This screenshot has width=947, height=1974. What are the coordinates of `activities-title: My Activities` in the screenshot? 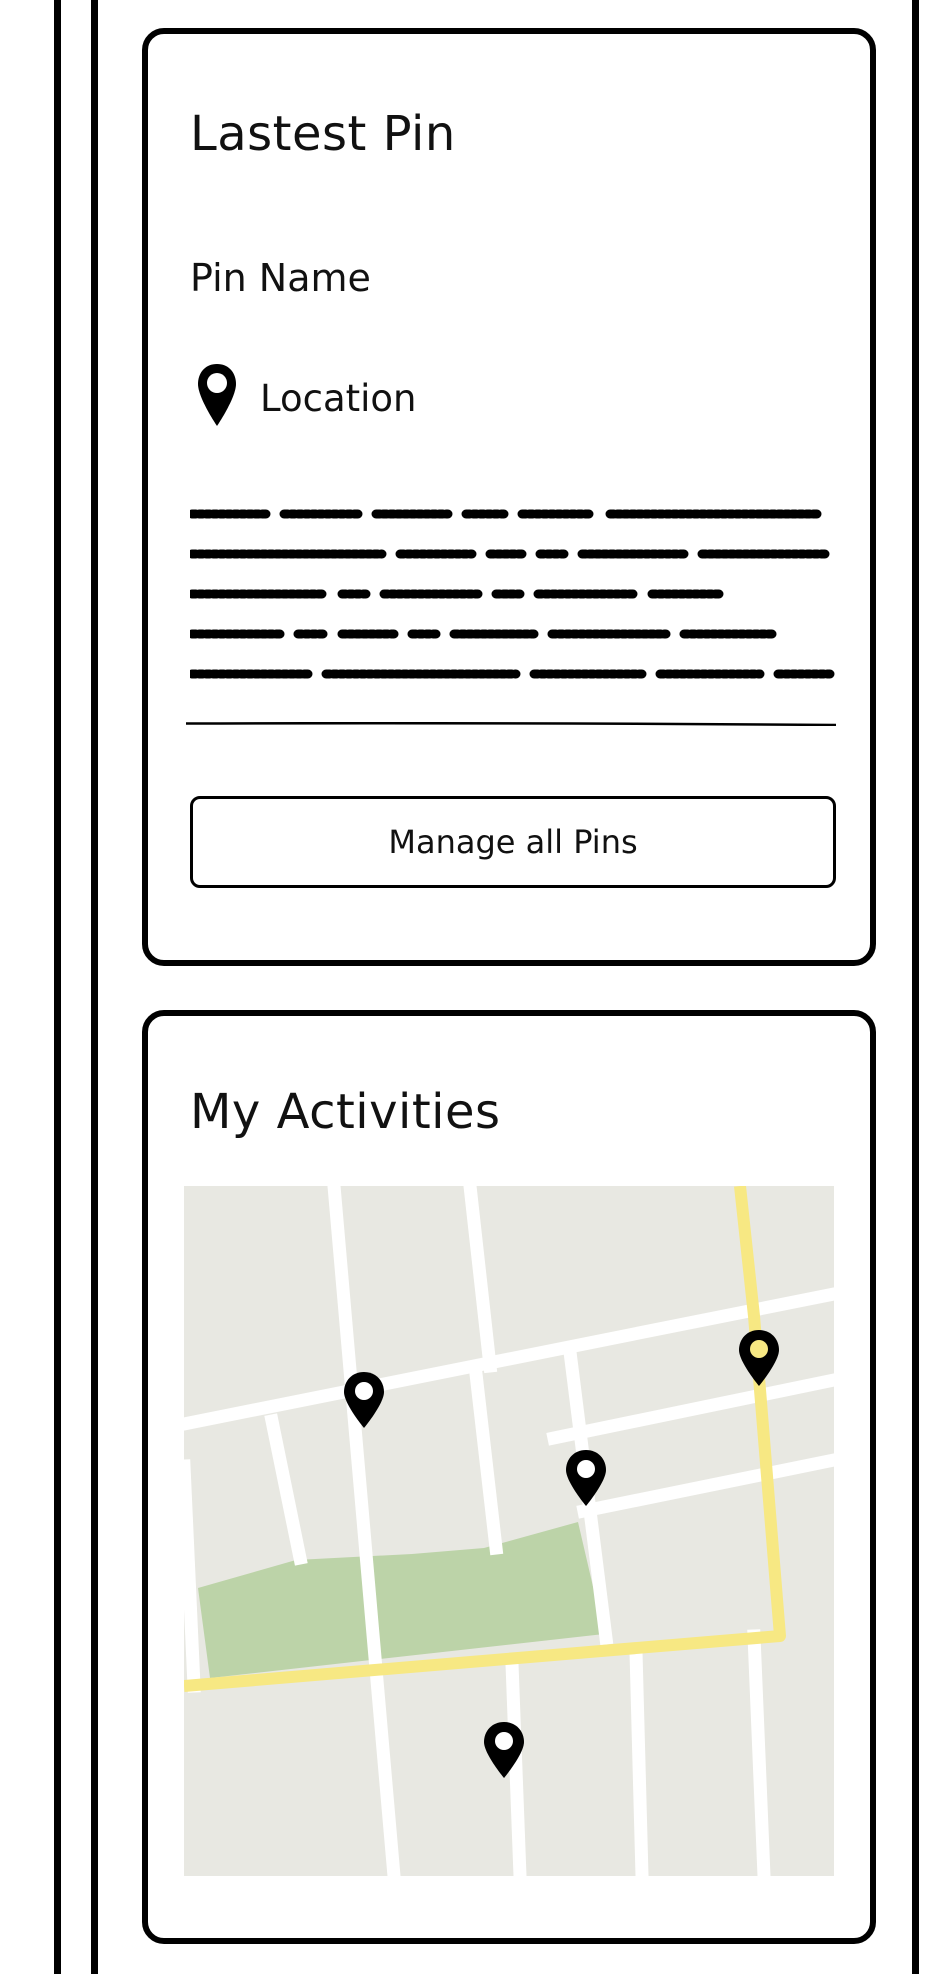 It's located at (345, 1112).